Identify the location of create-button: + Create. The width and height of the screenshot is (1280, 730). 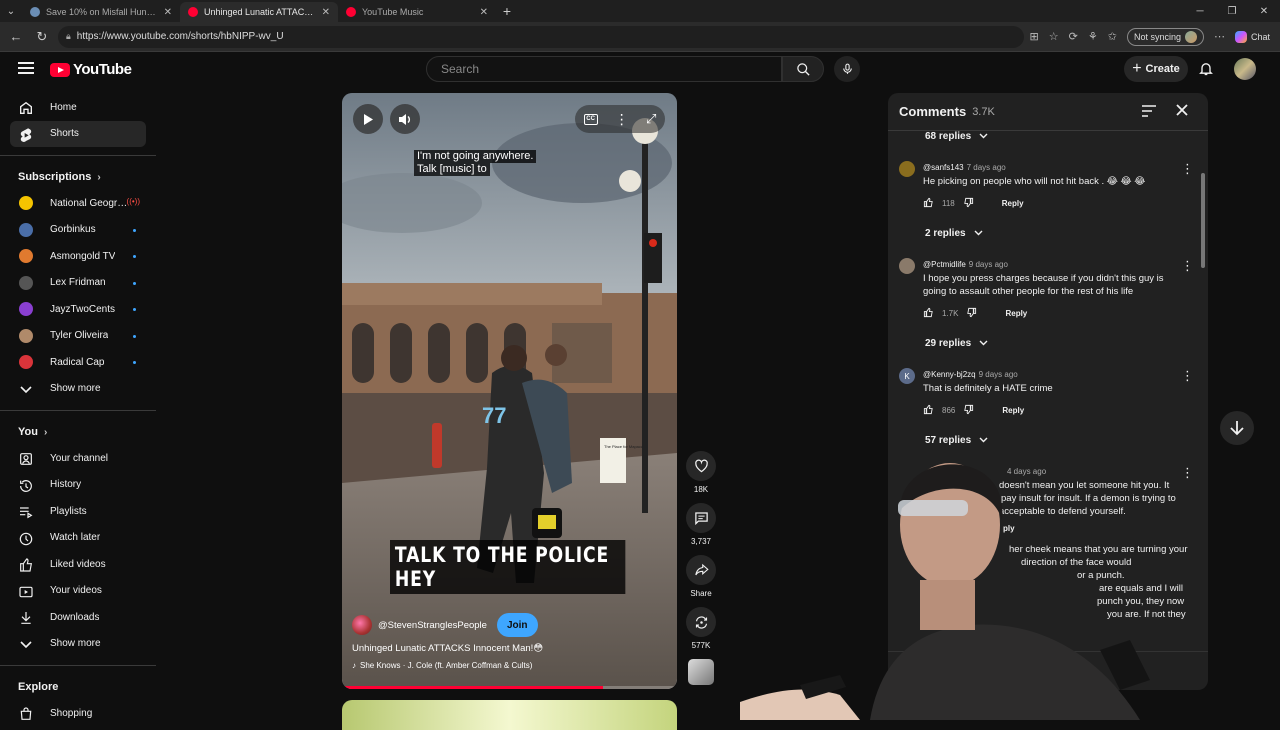
(1156, 69).